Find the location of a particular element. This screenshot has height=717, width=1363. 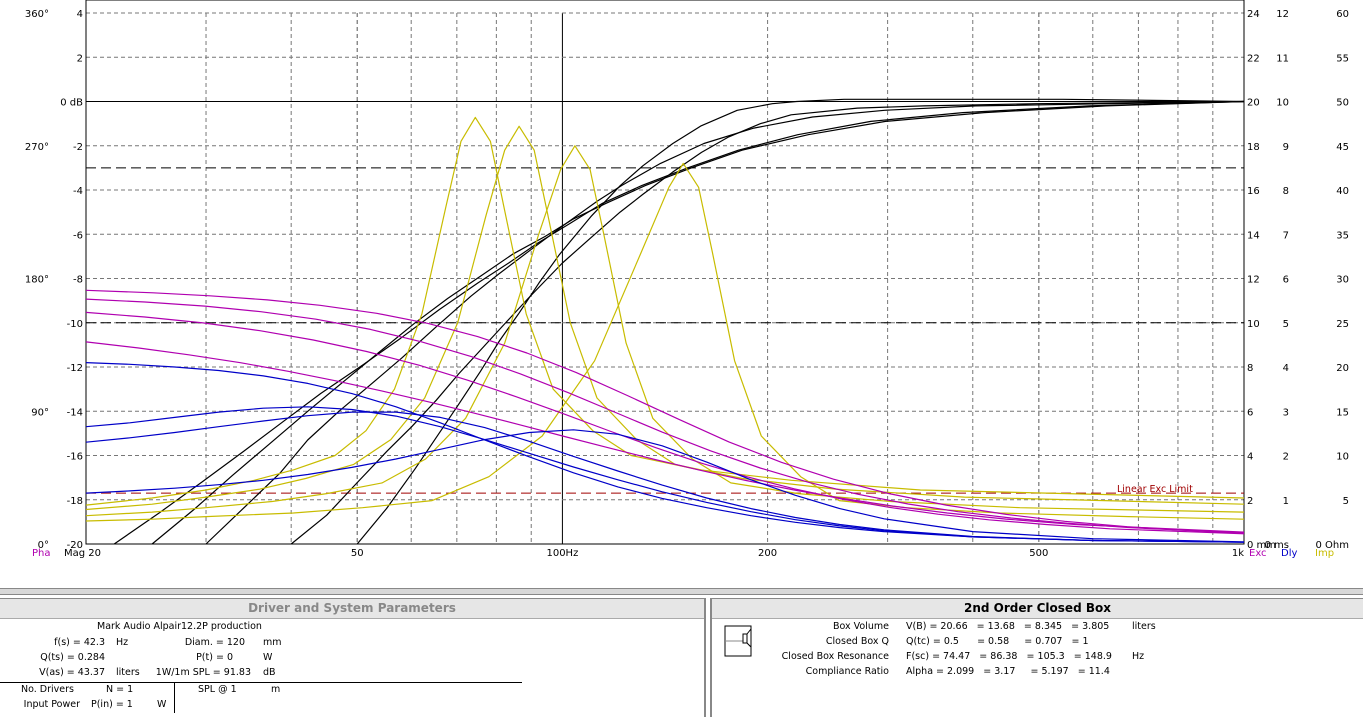

dly-tick-label: 6 is located at coordinates (1286, 280).